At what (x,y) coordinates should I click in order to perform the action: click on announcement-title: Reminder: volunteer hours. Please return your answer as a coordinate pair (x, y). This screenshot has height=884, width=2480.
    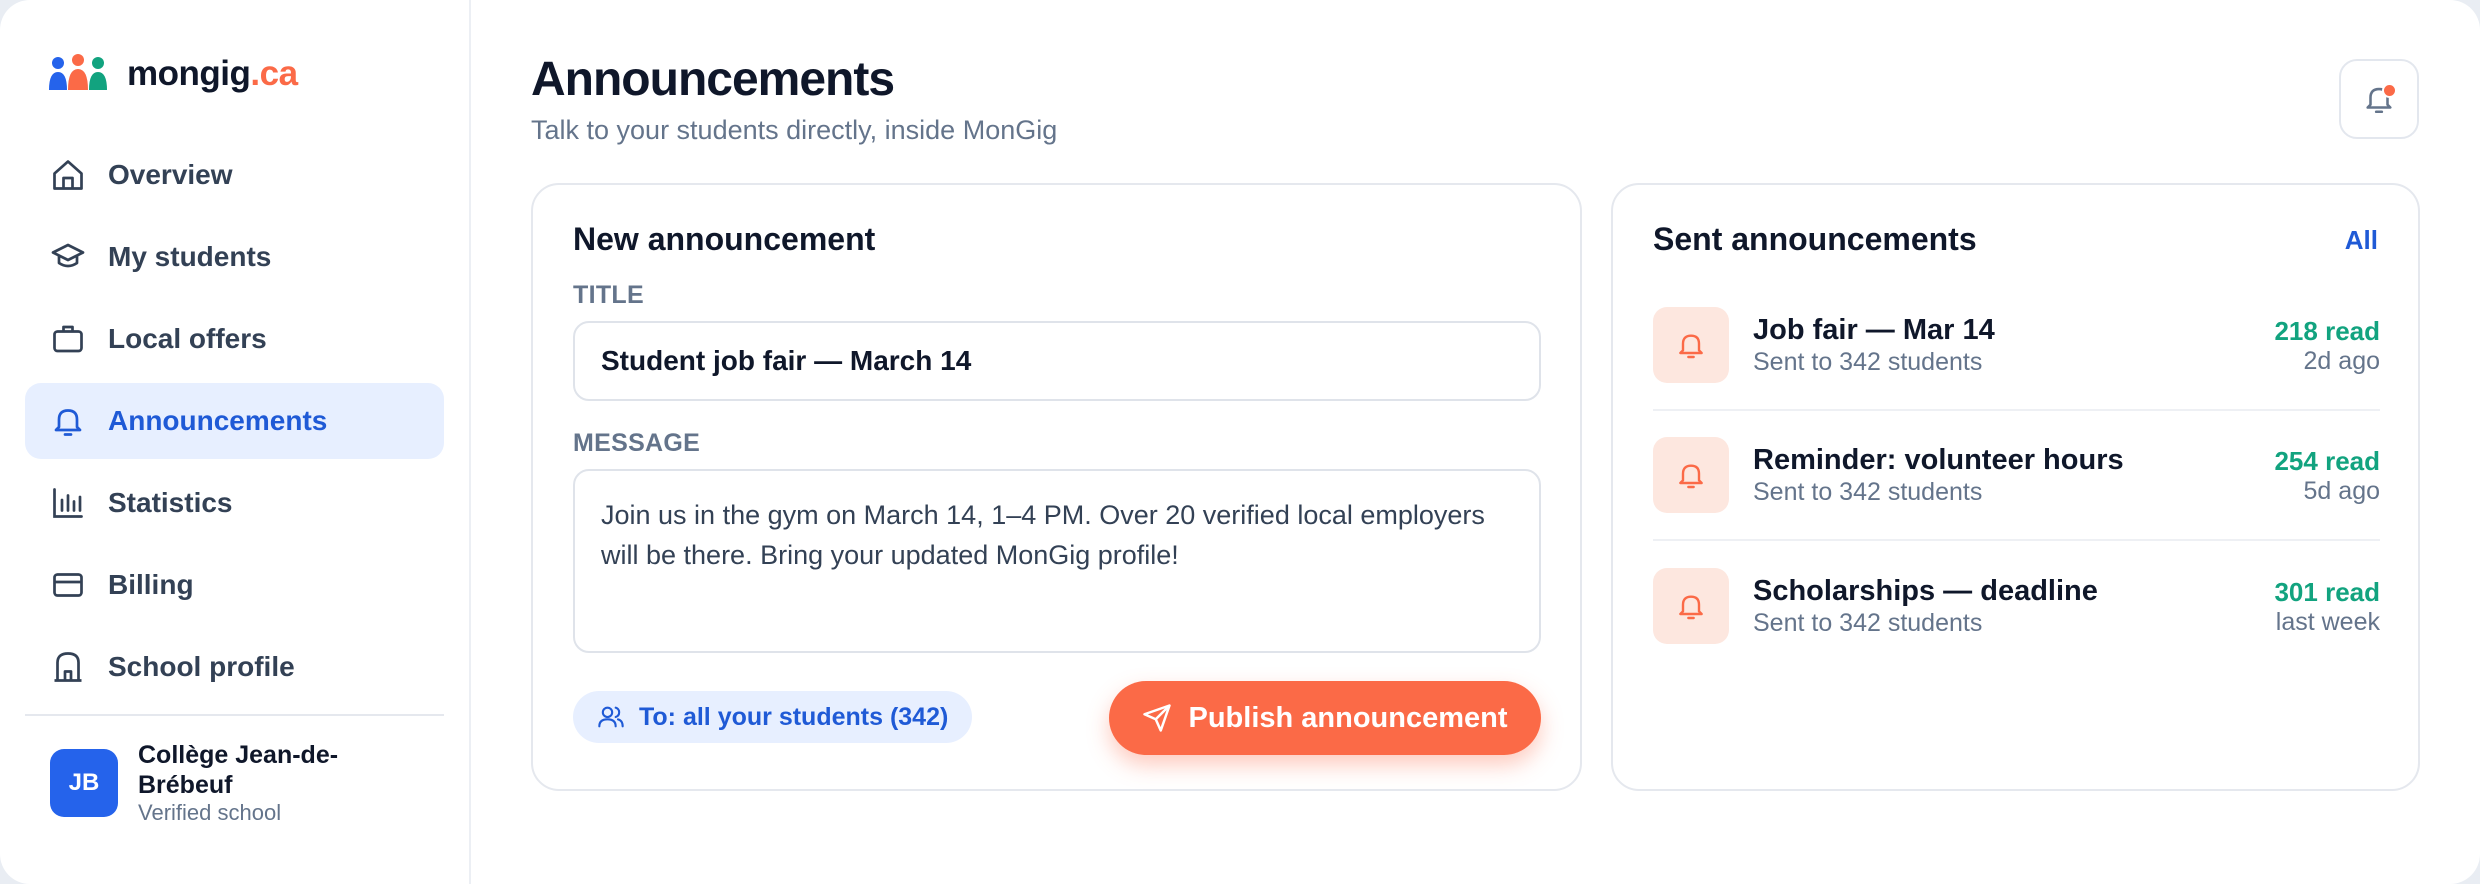
    Looking at the image, I should click on (1938, 460).